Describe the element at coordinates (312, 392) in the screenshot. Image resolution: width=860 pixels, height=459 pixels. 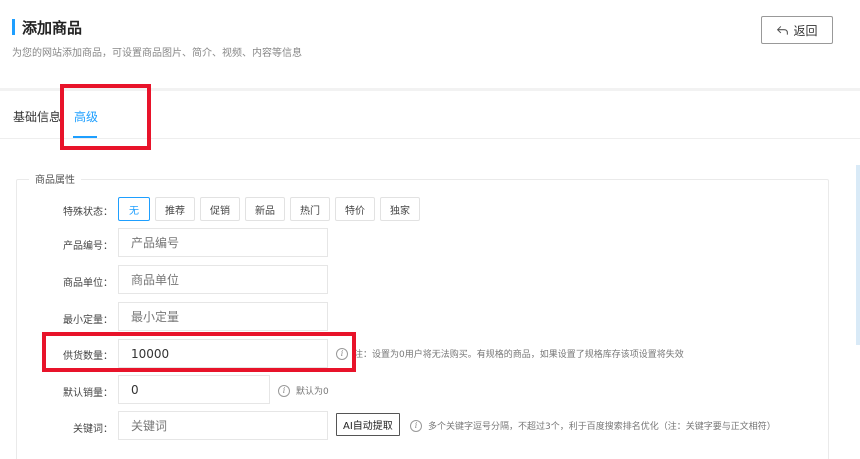
I see `default-sales-hint-text: 默认为0` at that location.